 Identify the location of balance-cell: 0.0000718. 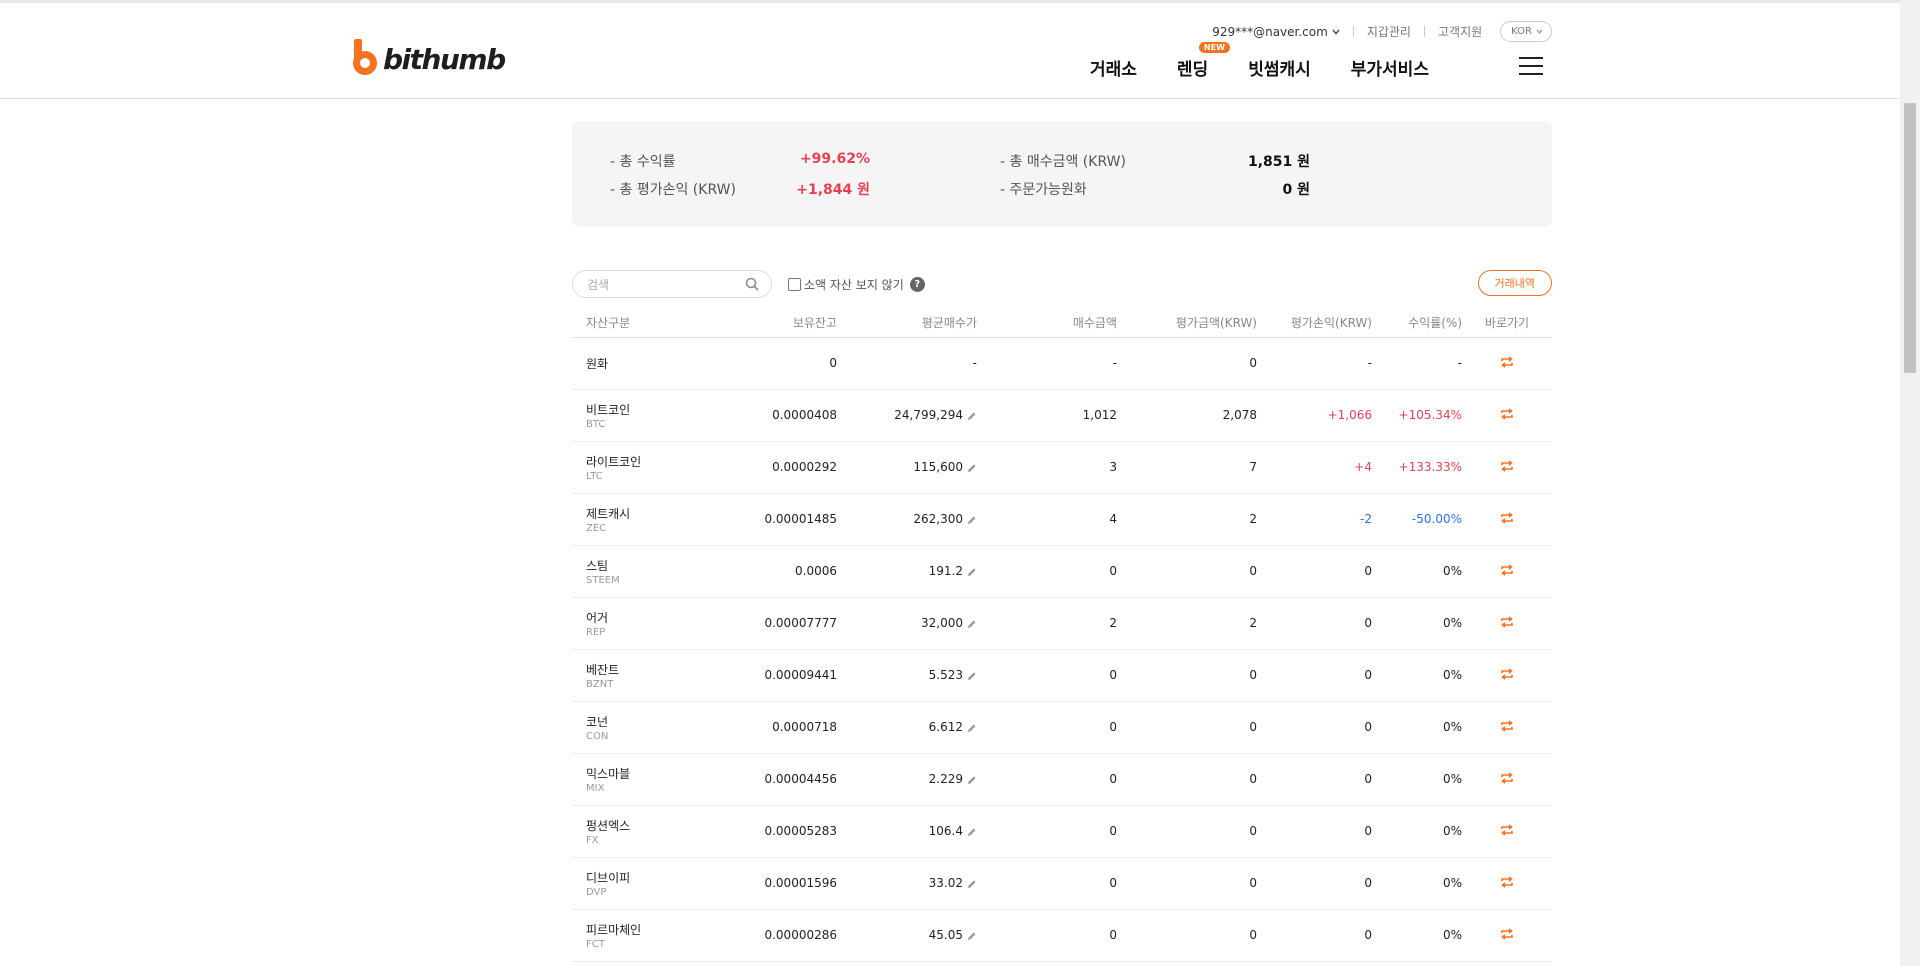
(779, 727).